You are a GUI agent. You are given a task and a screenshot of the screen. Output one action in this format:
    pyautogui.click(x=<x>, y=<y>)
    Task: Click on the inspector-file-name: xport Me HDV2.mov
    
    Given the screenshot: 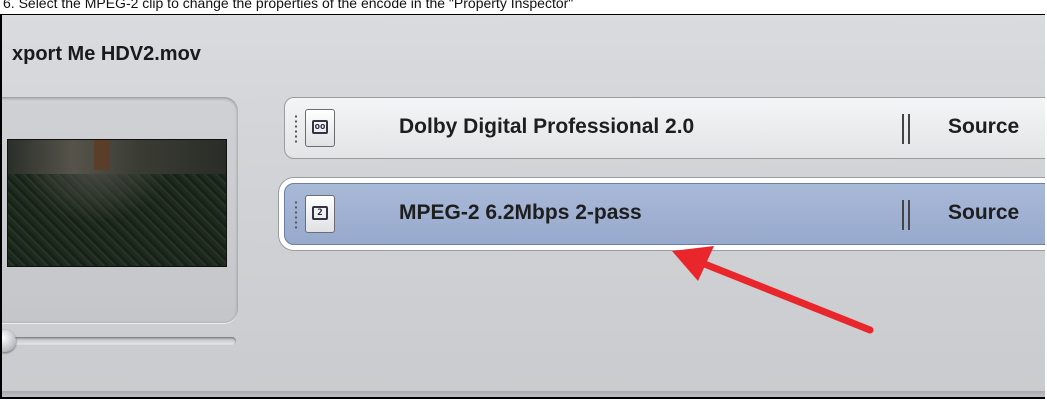 What is the action you would take?
    pyautogui.click(x=106, y=54)
    